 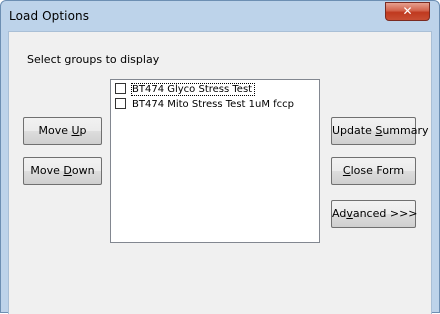 I want to click on move-down-label-rest: own, so click(x=83, y=170).